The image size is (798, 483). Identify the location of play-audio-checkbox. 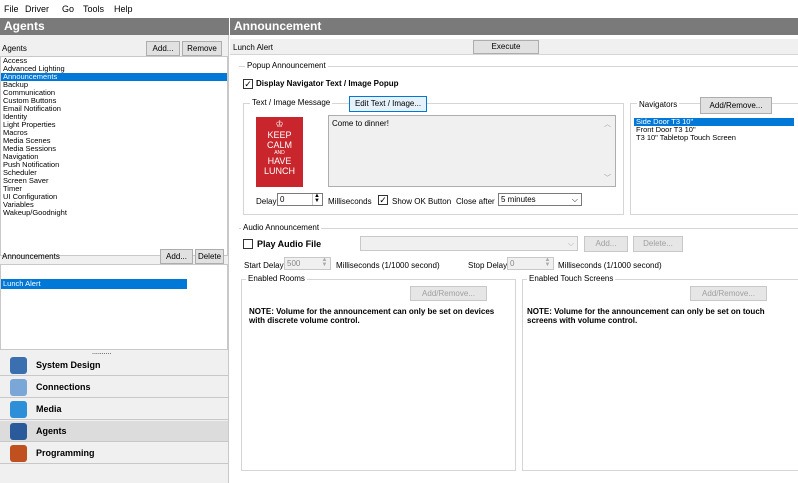
(248, 244).